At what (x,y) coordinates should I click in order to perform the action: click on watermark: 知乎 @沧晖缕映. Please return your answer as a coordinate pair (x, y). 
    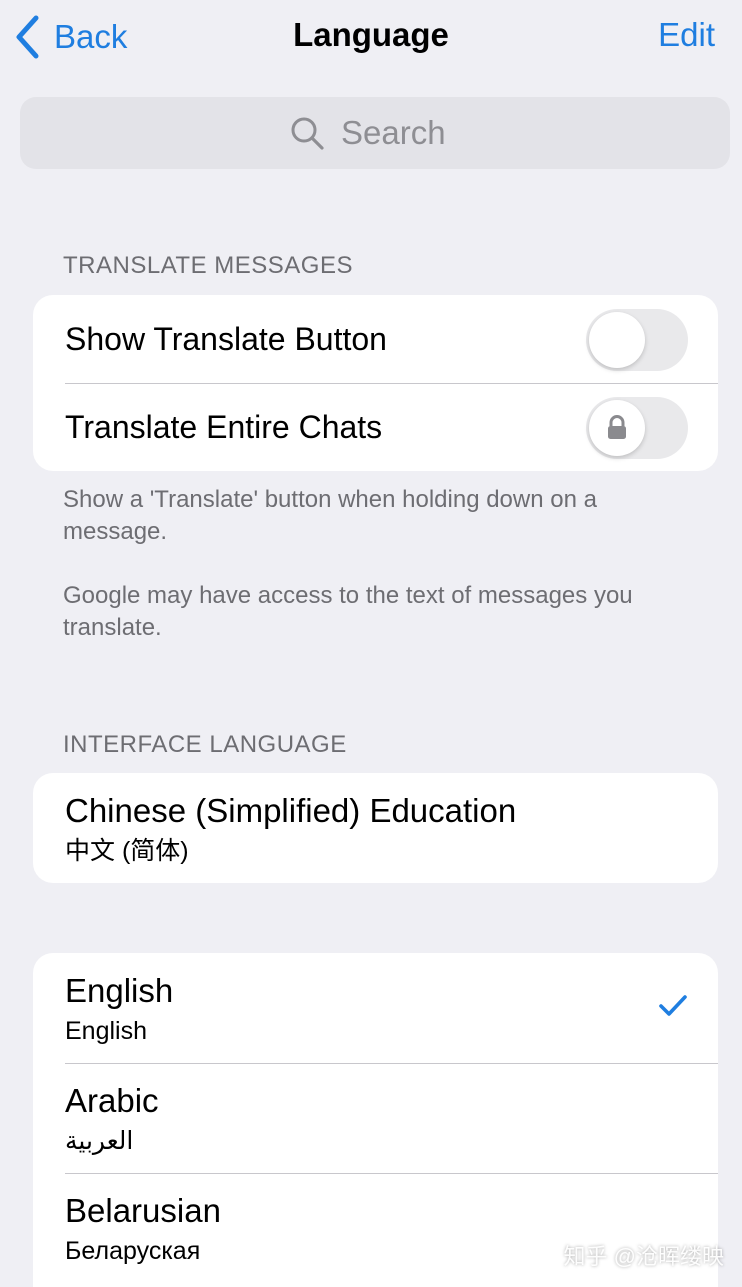
    Looking at the image, I should click on (643, 1256).